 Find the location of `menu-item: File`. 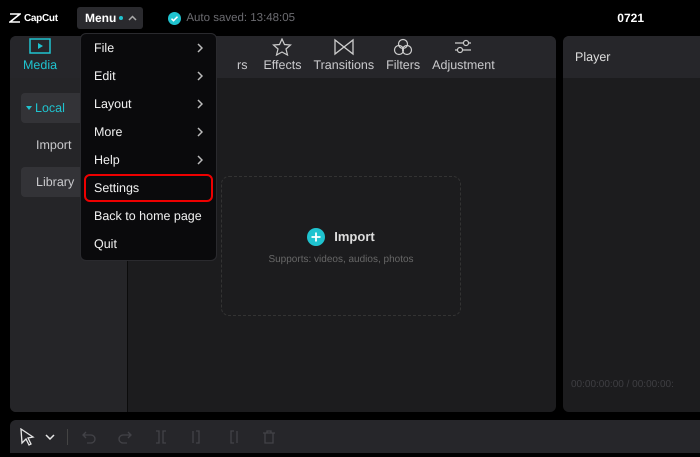

menu-item: File is located at coordinates (148, 48).